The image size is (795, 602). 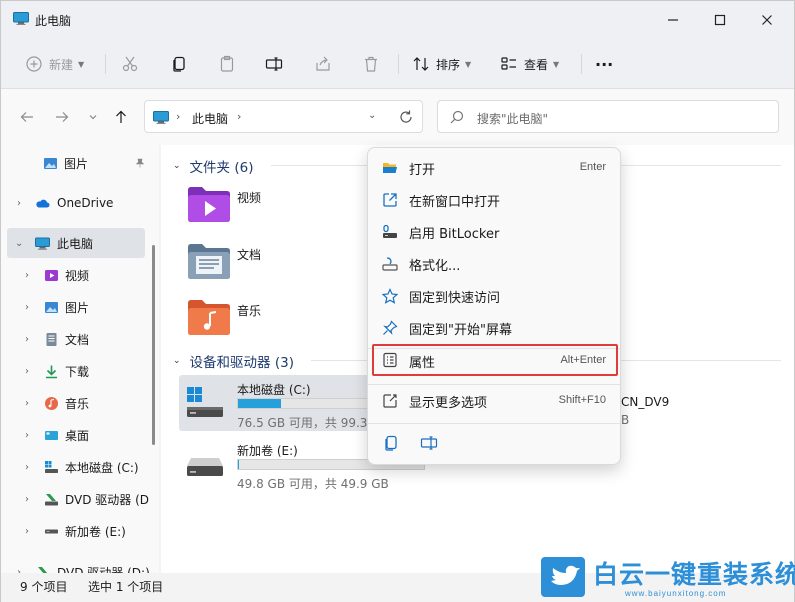 What do you see at coordinates (27, 117) in the screenshot?
I see `back-button` at bounding box center [27, 117].